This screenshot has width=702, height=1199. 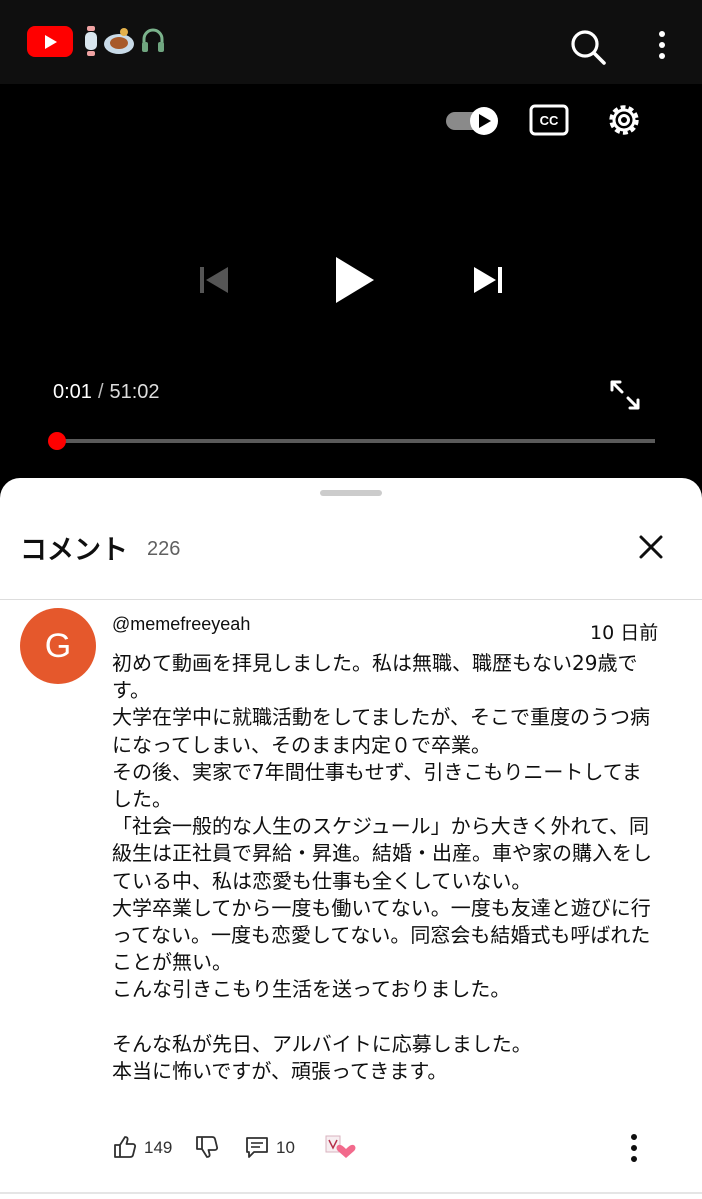 What do you see at coordinates (351, 42) in the screenshot?
I see `top-app-bar` at bounding box center [351, 42].